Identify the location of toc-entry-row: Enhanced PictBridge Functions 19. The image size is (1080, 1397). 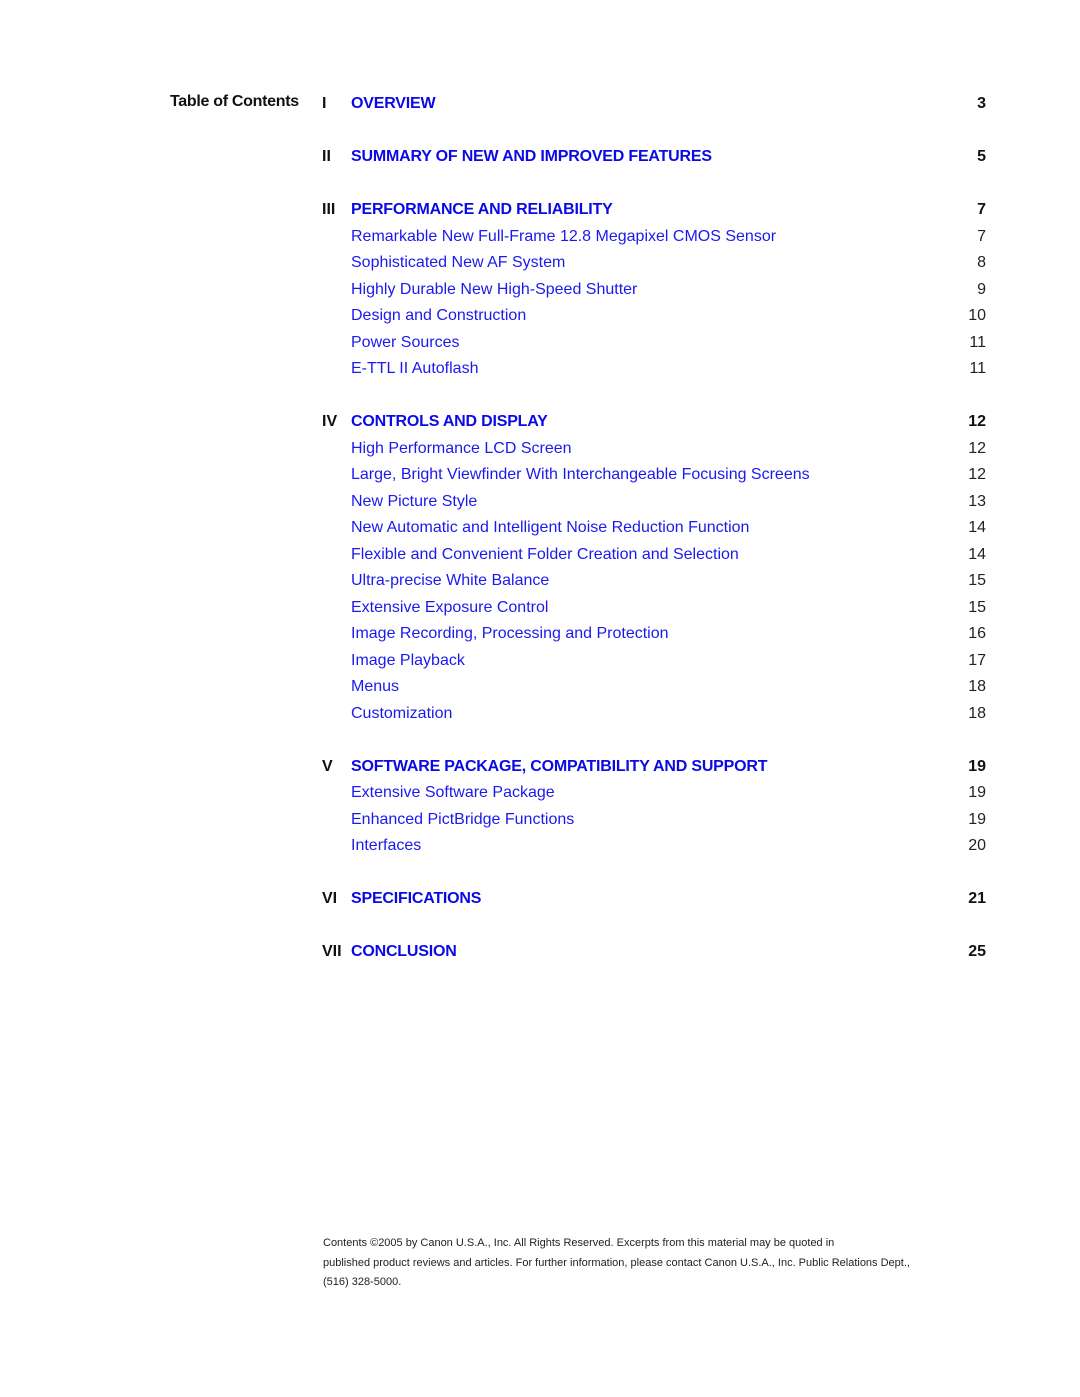
(652, 820).